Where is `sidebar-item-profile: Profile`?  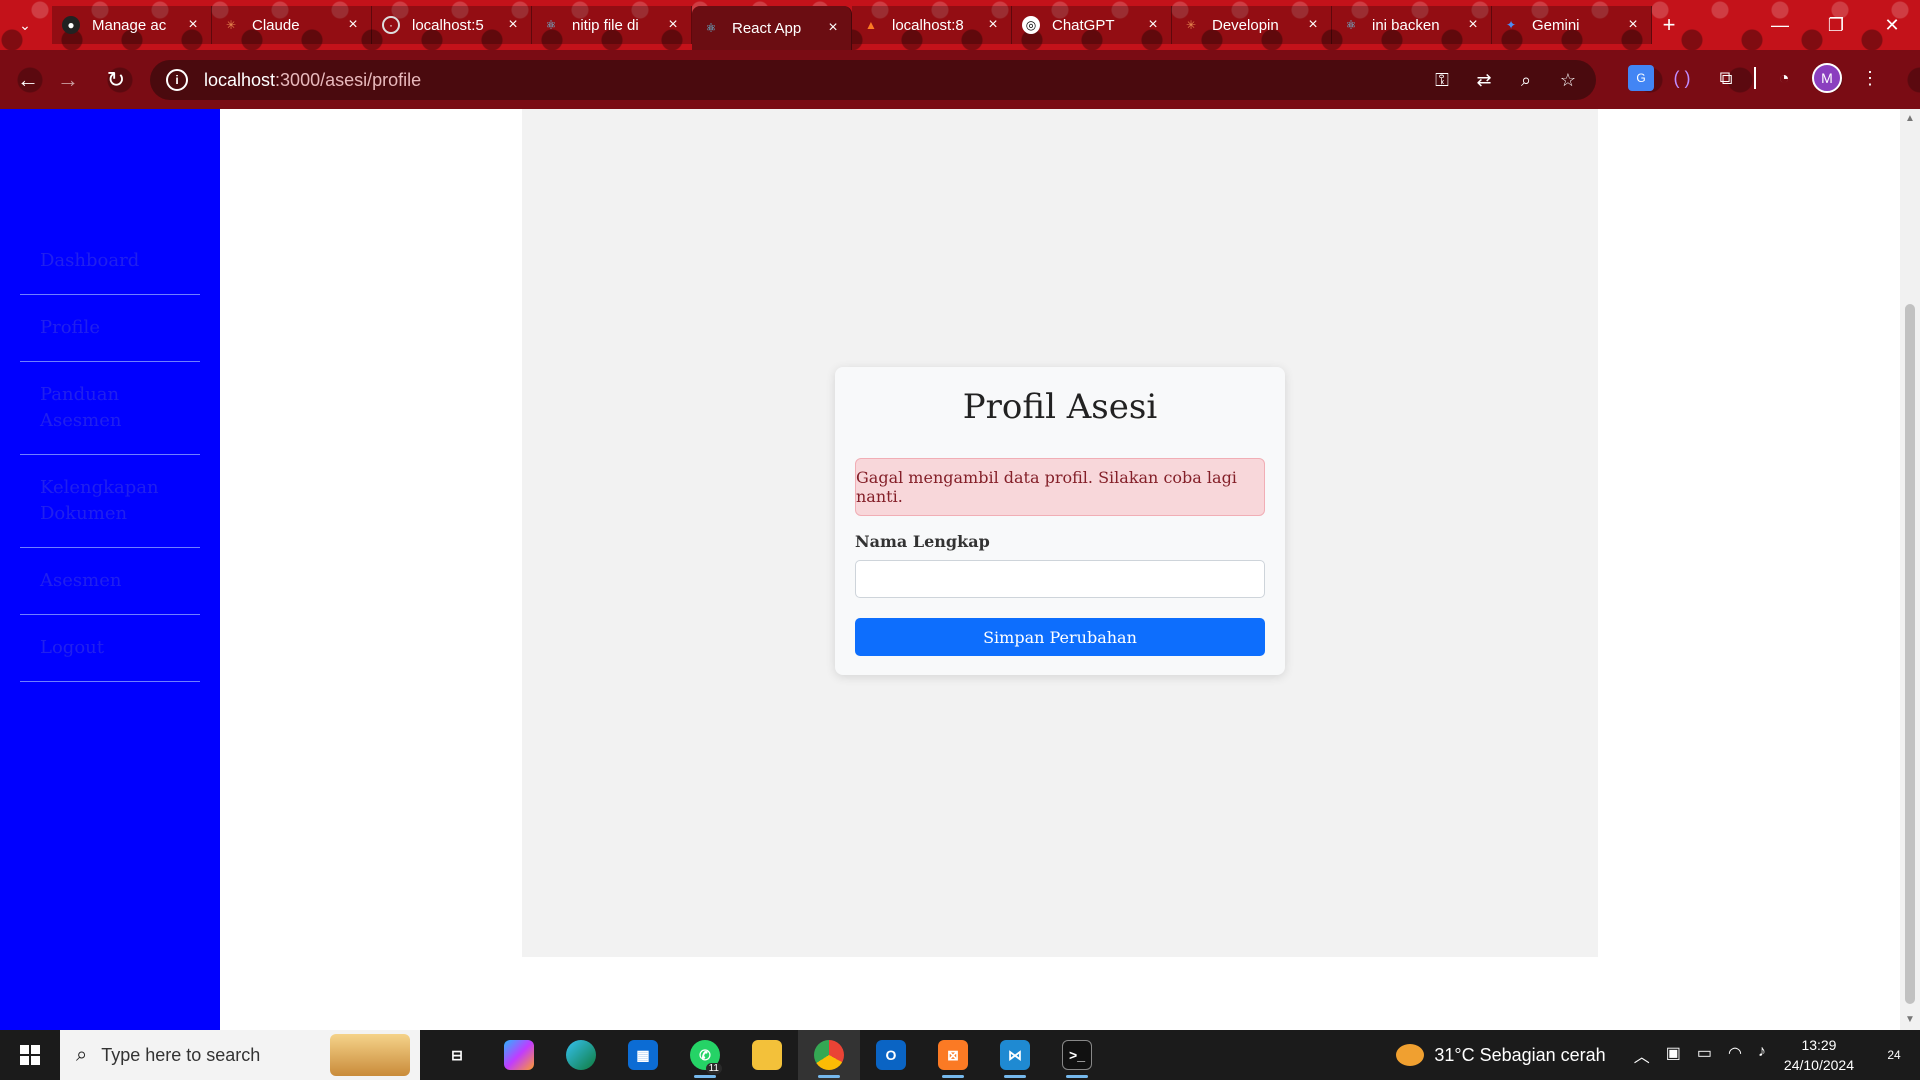 sidebar-item-profile: Profile is located at coordinates (110, 328).